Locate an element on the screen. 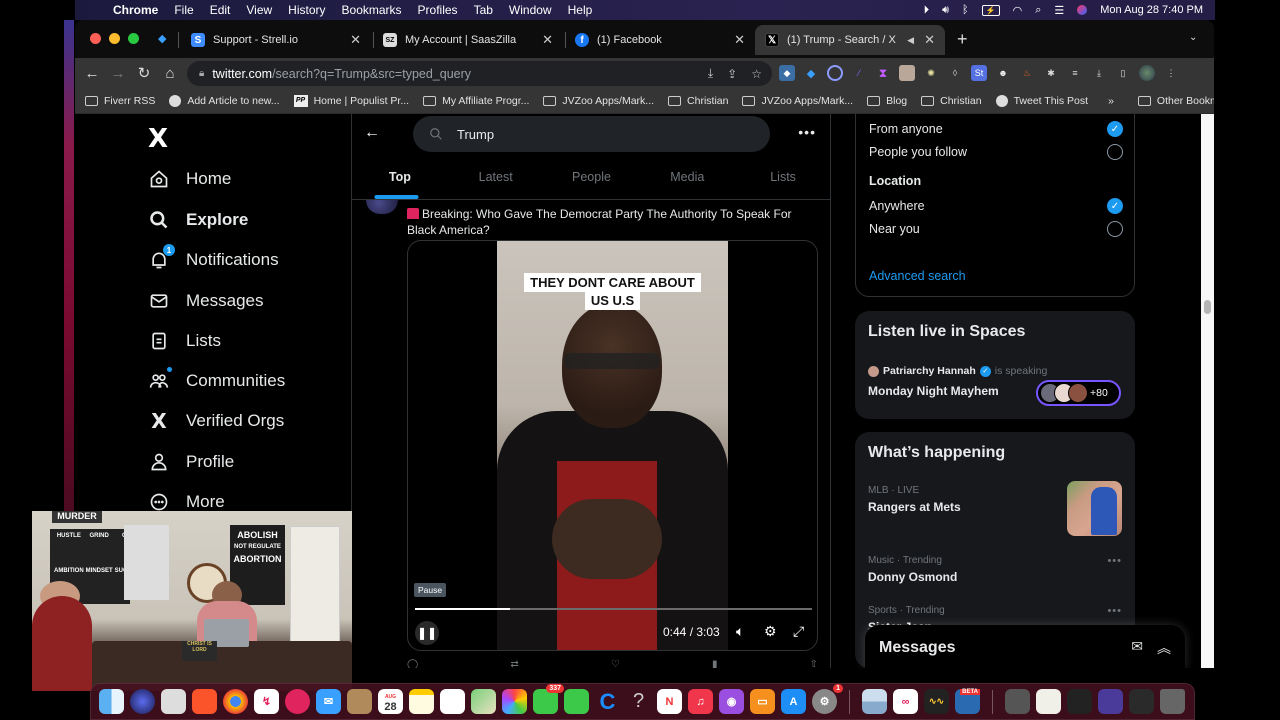 The height and width of the screenshot is (720, 1280). bookmark-star-icon: ☆ is located at coordinates (756, 74).